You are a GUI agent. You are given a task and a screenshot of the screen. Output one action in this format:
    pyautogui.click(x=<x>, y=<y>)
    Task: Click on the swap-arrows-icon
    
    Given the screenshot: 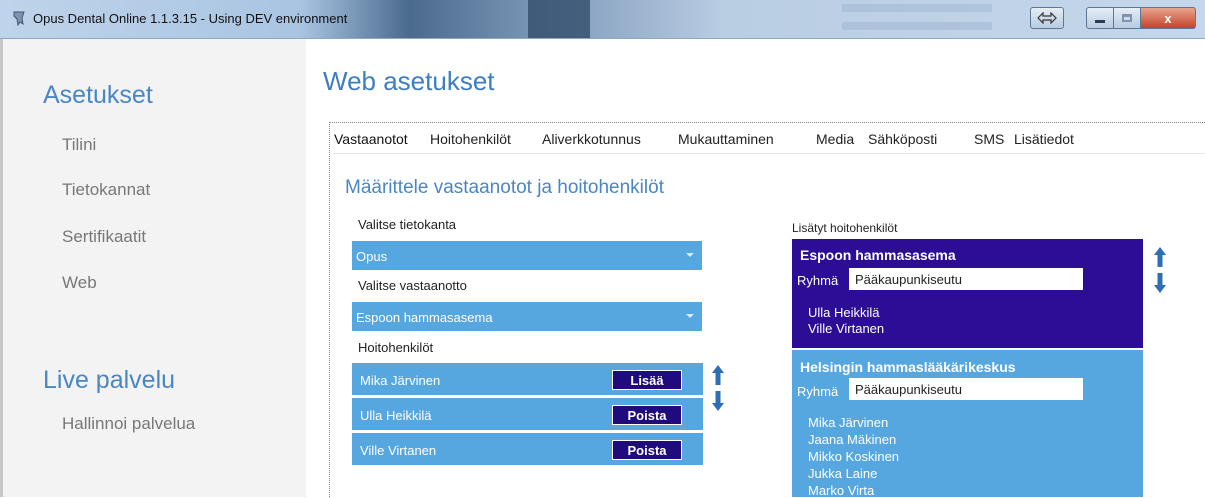 What is the action you would take?
    pyautogui.click(x=1047, y=18)
    